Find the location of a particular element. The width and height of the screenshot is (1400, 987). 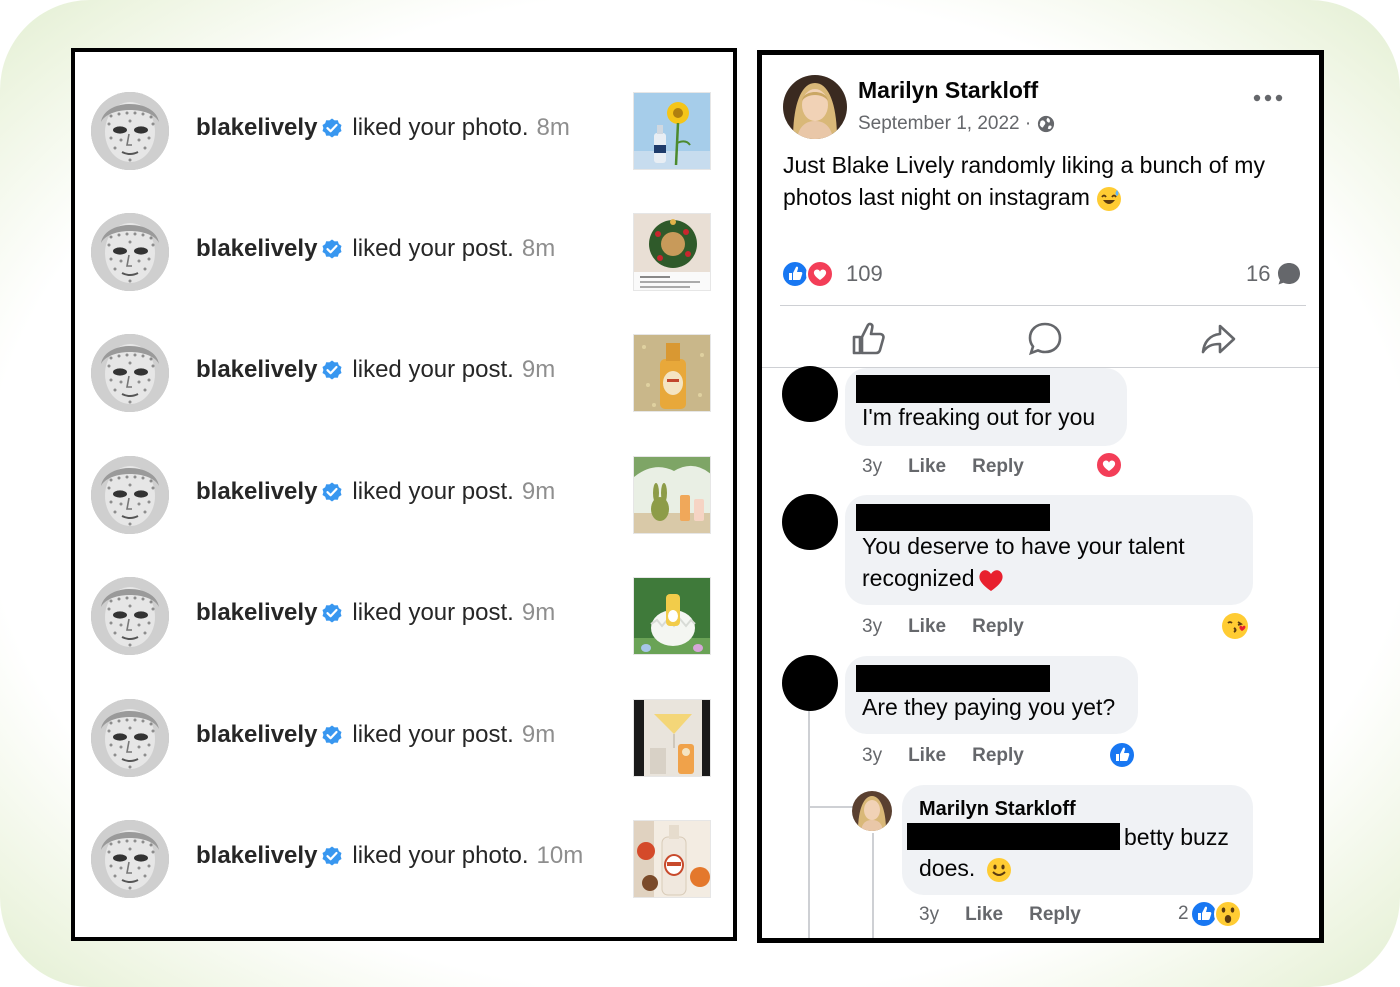

share-icon is located at coordinates (1218, 339).